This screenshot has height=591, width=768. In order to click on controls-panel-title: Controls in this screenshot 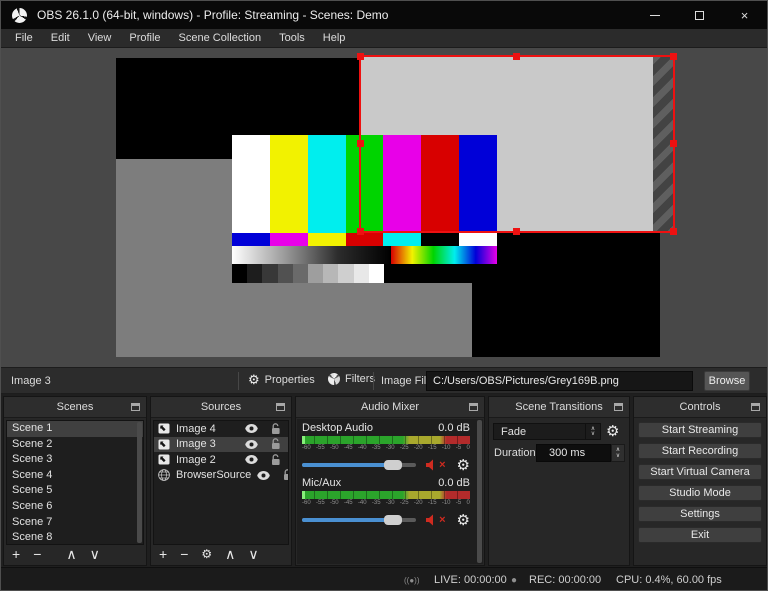, I will do `click(700, 407)`.